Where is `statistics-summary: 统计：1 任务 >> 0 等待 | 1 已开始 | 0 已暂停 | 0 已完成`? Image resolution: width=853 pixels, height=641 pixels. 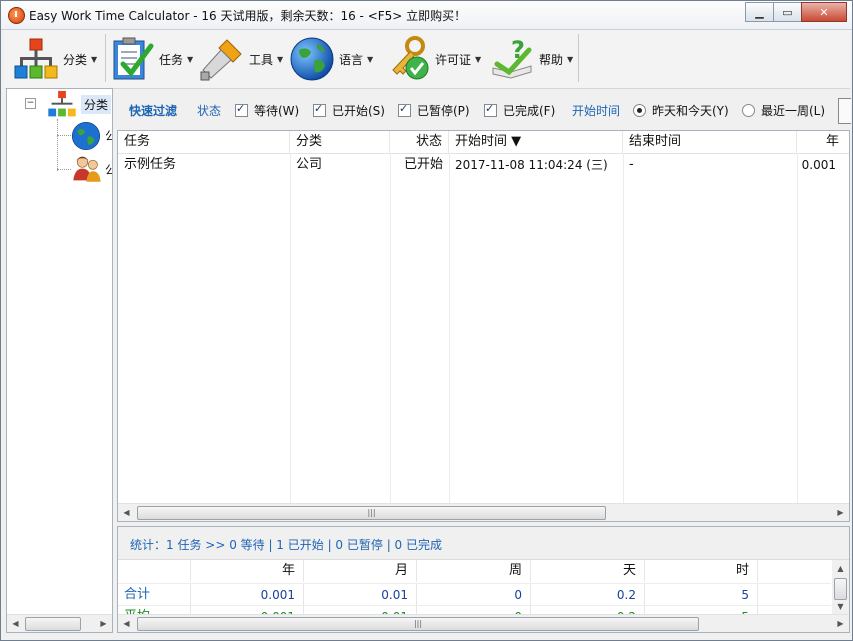
statistics-summary: 统计：1 任务 >> 0 等待 | 1 已开始 | 0 已暂停 | 0 已完成 is located at coordinates (286, 545).